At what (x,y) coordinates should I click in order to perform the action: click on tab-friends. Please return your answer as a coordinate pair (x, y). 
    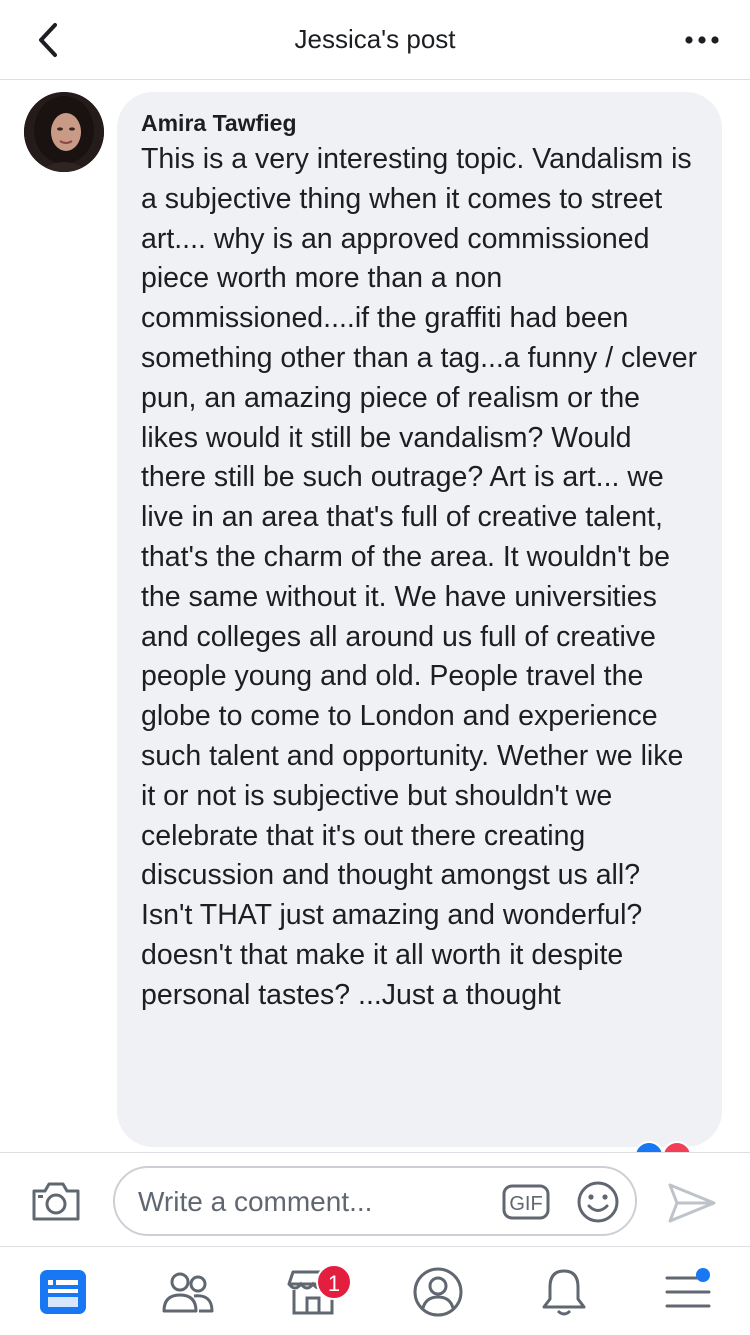
    Looking at the image, I should click on (188, 1292).